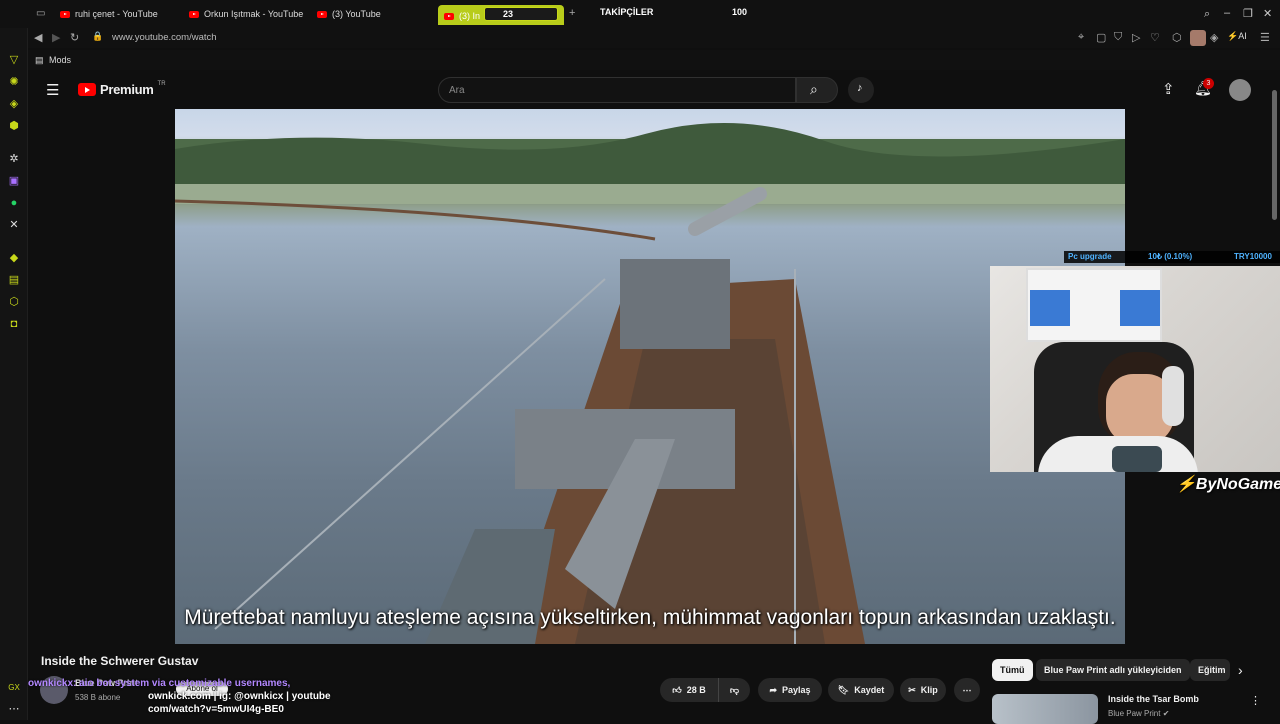 The width and height of the screenshot is (1280, 724). What do you see at coordinates (869, 690) in the screenshot?
I see `save-label: Kaydet` at bounding box center [869, 690].